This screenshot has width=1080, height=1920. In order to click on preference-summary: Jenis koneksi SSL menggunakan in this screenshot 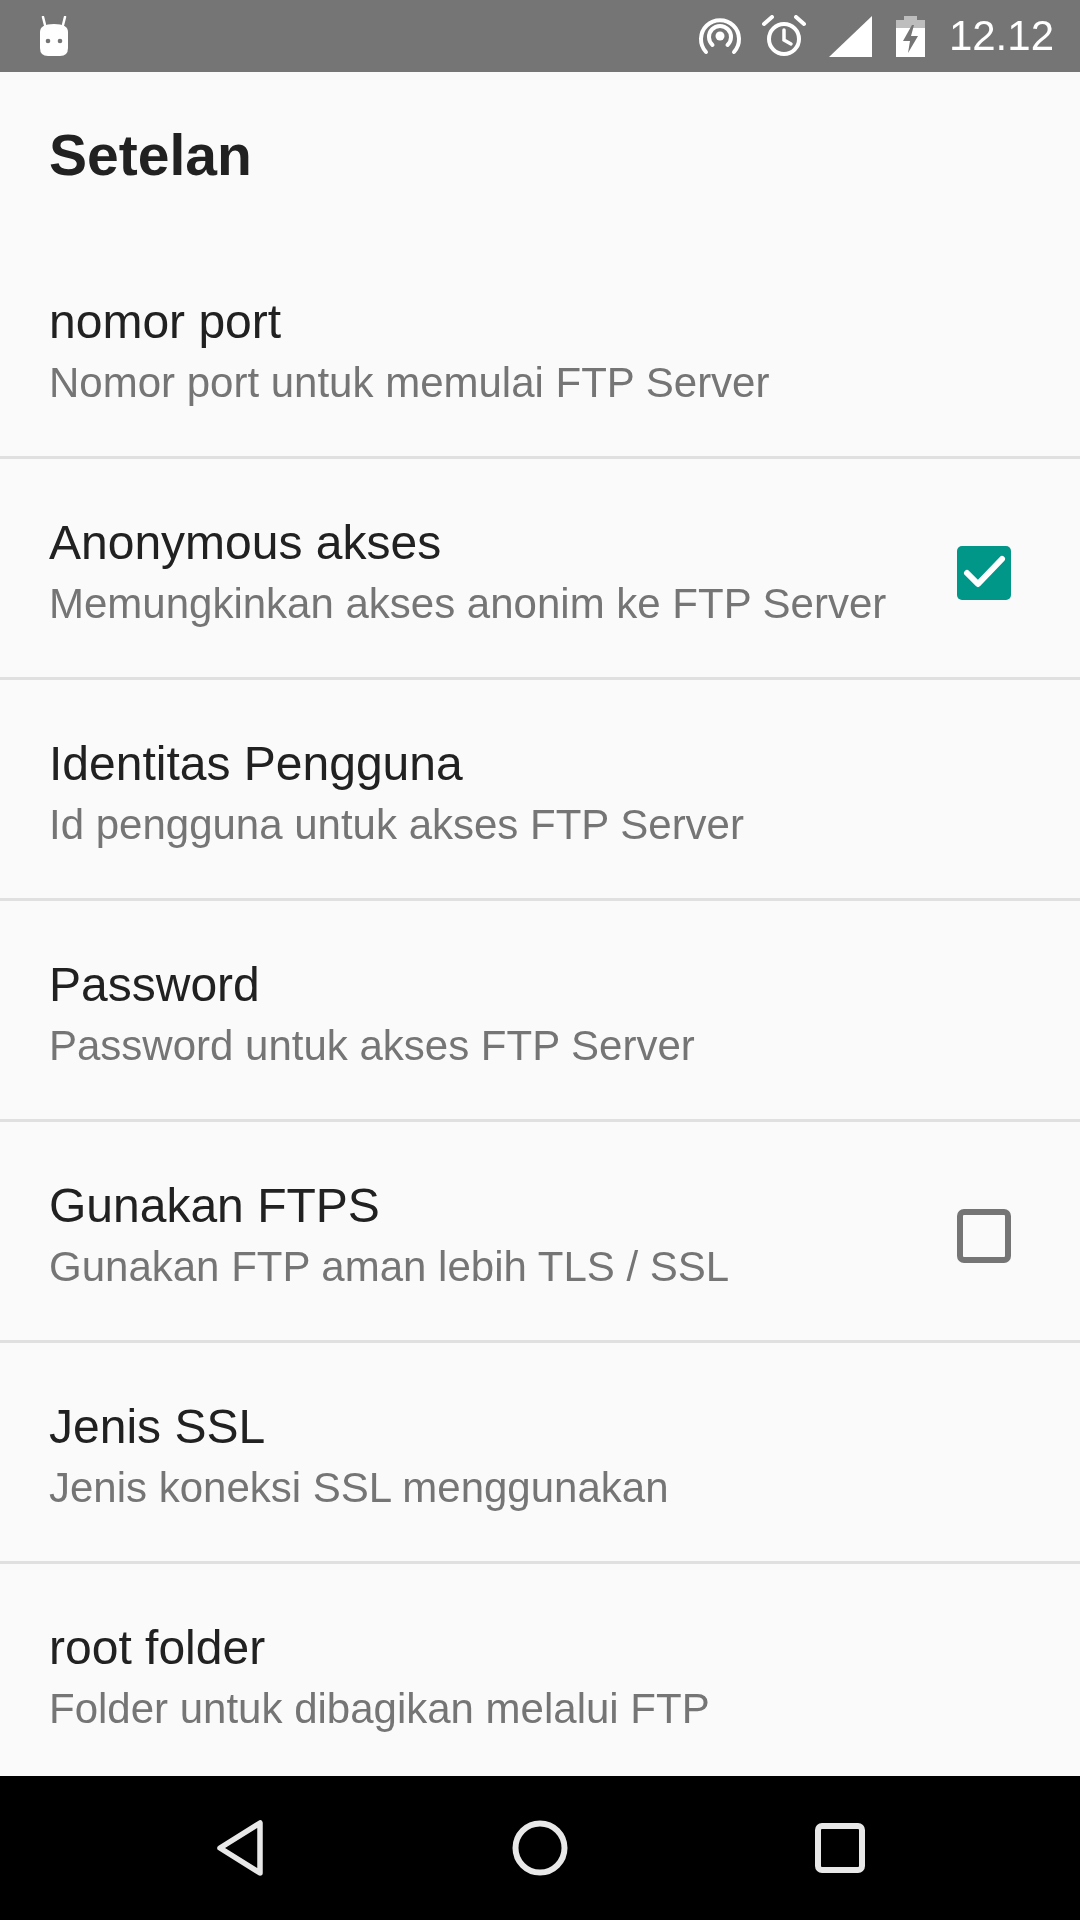, I will do `click(359, 1488)`.